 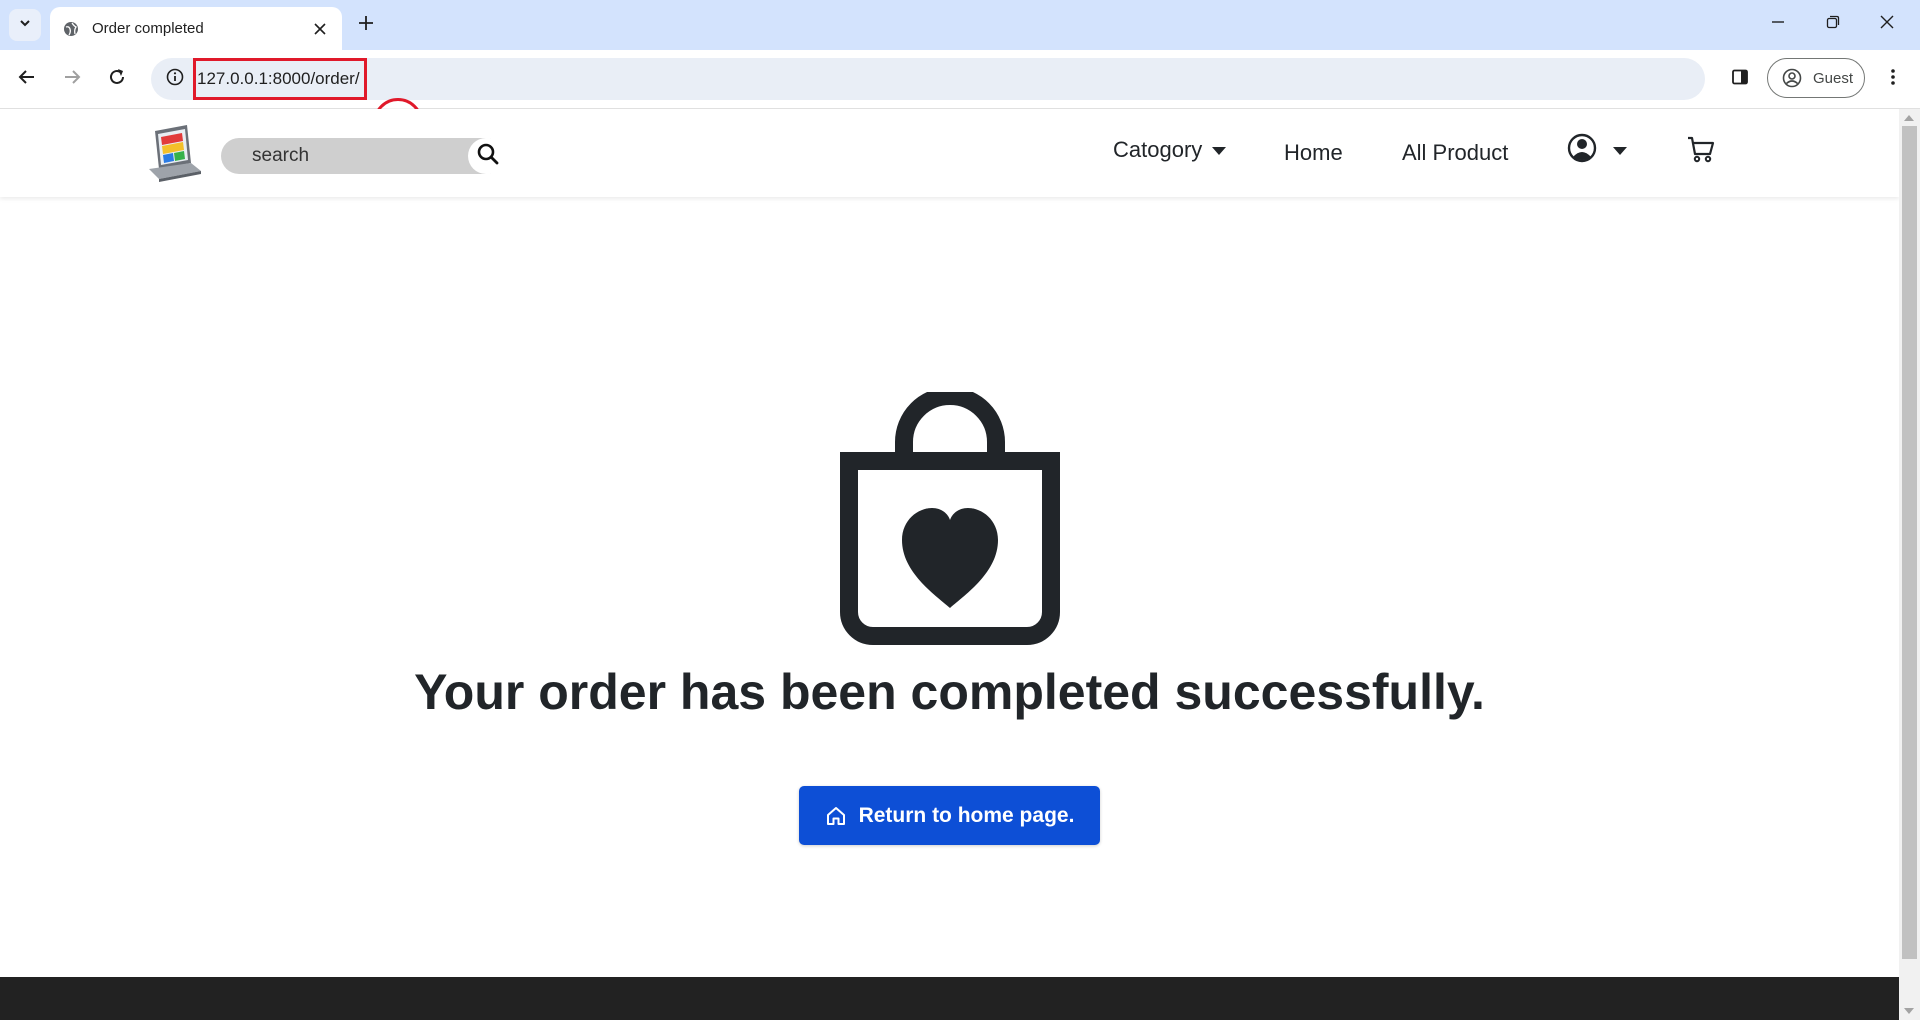 What do you see at coordinates (836, 816) in the screenshot?
I see `house-icon` at bounding box center [836, 816].